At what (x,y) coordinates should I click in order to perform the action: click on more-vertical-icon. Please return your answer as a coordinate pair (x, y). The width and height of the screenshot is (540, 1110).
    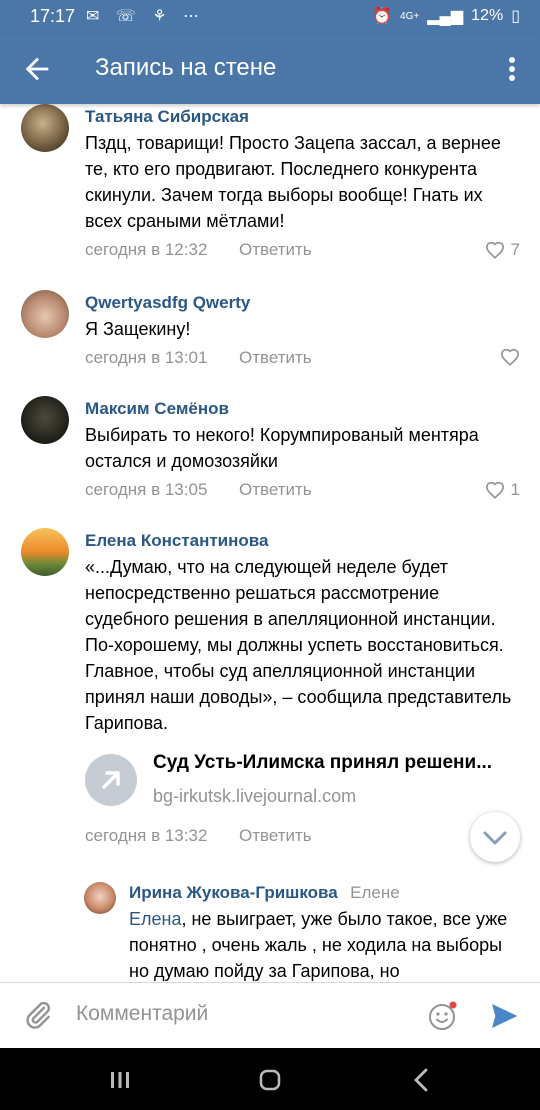
    Looking at the image, I should click on (512, 69).